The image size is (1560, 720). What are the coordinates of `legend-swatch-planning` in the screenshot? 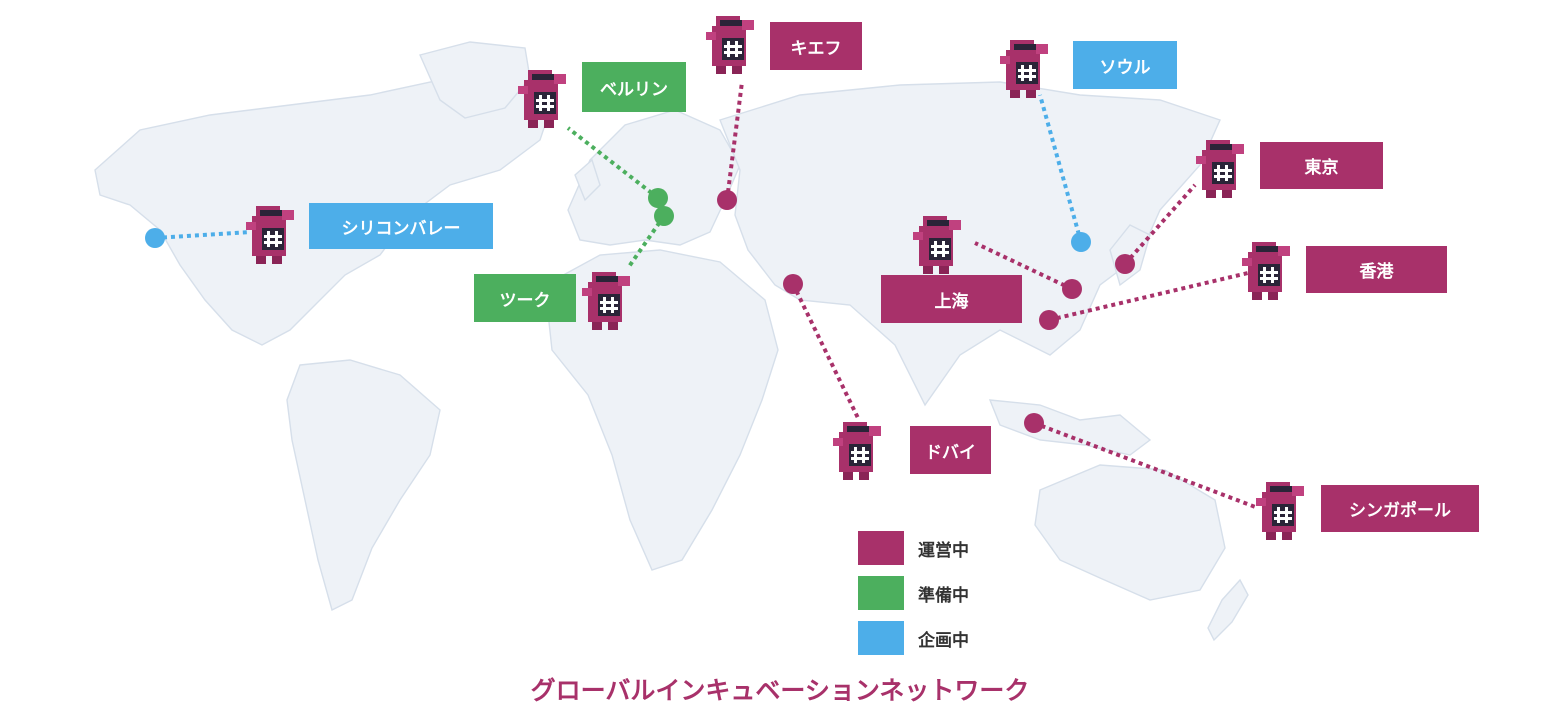 It's located at (881, 638).